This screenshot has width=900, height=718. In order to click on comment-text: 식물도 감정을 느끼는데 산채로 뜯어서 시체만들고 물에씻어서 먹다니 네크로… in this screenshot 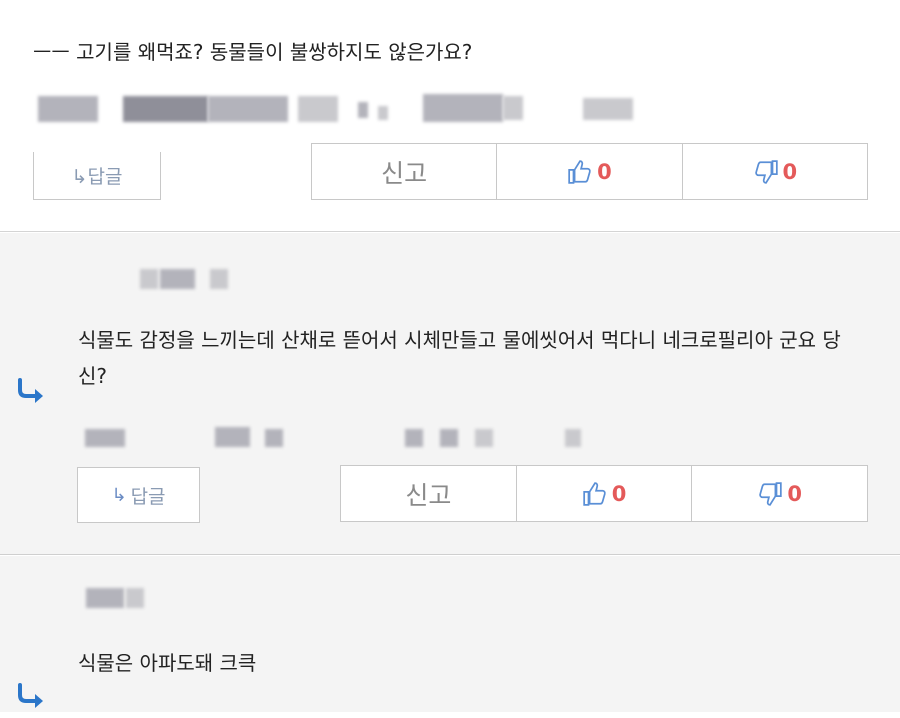, I will do `click(459, 358)`.